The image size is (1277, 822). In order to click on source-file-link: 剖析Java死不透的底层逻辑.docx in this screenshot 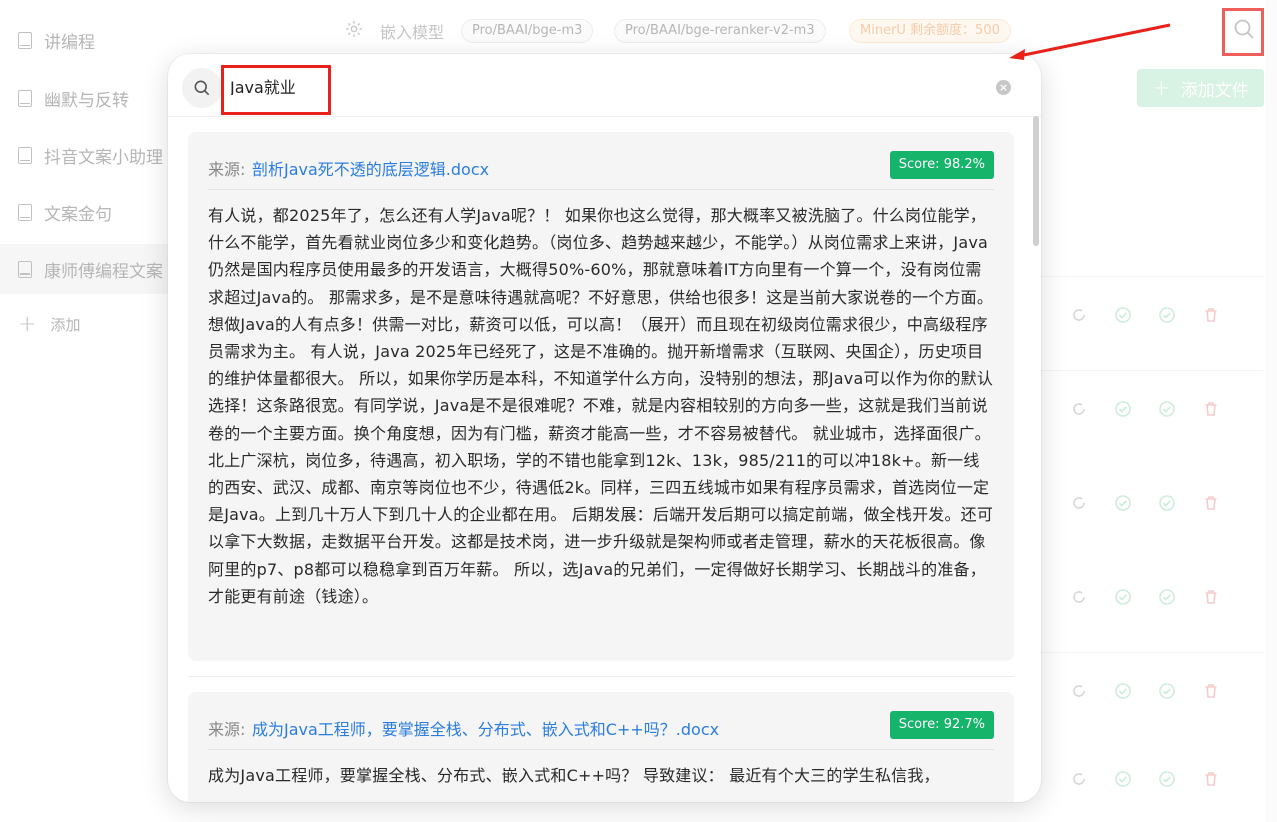, I will do `click(370, 168)`.